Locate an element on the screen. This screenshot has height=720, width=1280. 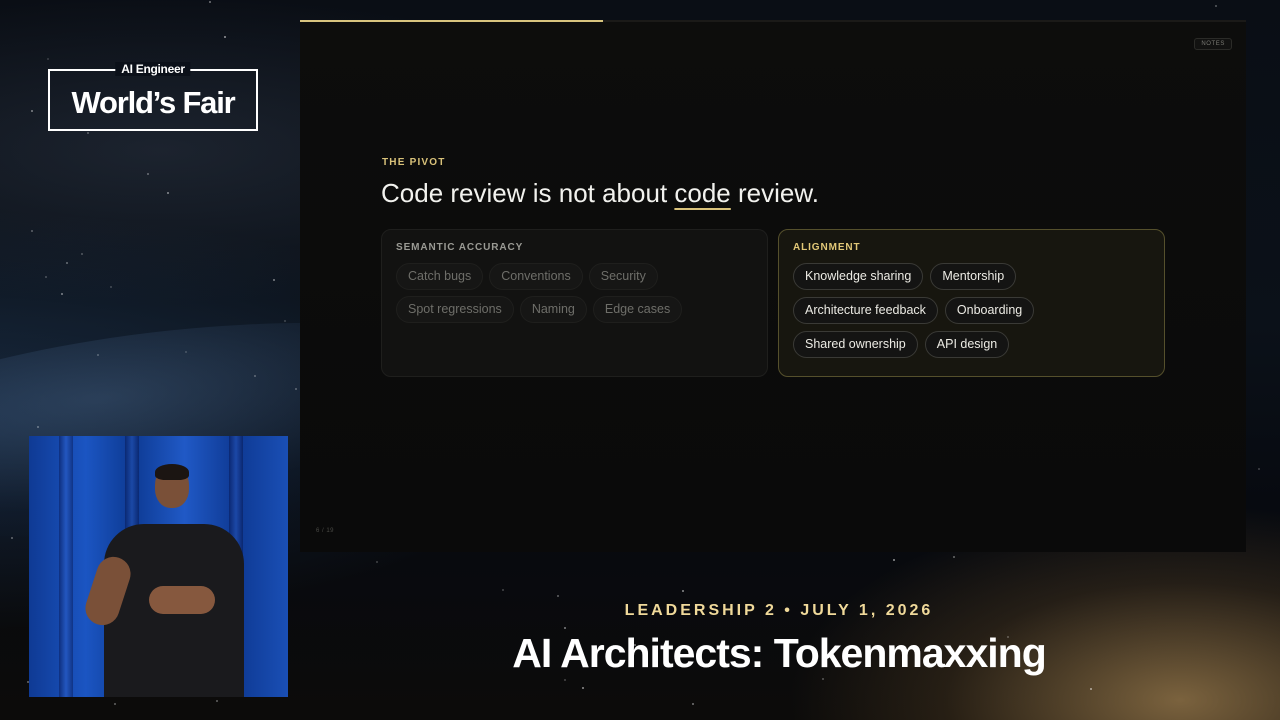
chip: Edge cases is located at coordinates (637, 309).